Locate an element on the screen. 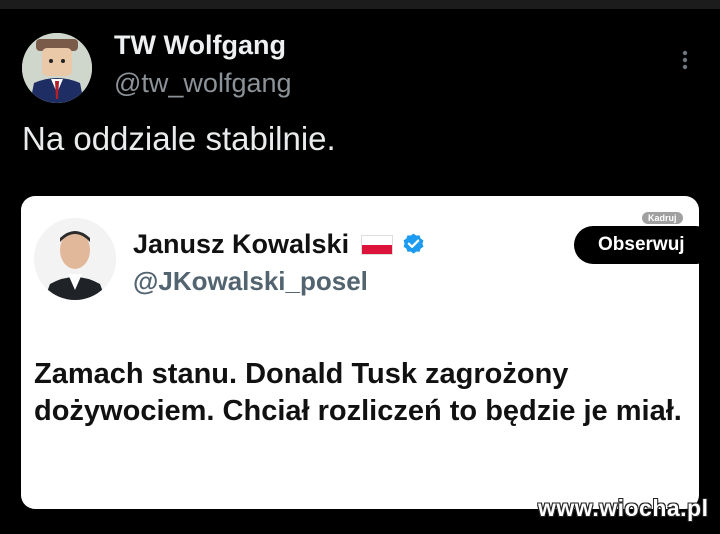 This screenshot has height=534, width=720. author-name: TW Wolfgang is located at coordinates (200, 45).